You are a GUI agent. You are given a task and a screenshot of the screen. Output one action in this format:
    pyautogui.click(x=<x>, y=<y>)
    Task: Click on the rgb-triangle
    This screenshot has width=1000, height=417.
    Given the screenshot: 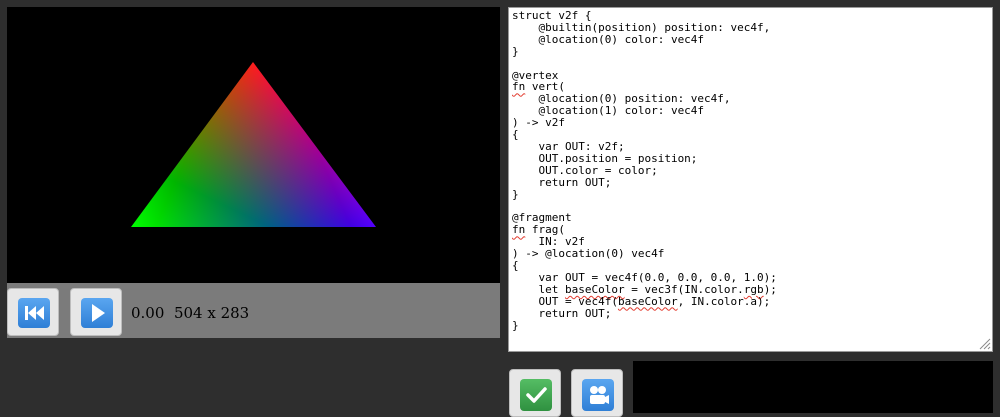 What is the action you would take?
    pyautogui.click(x=253, y=144)
    